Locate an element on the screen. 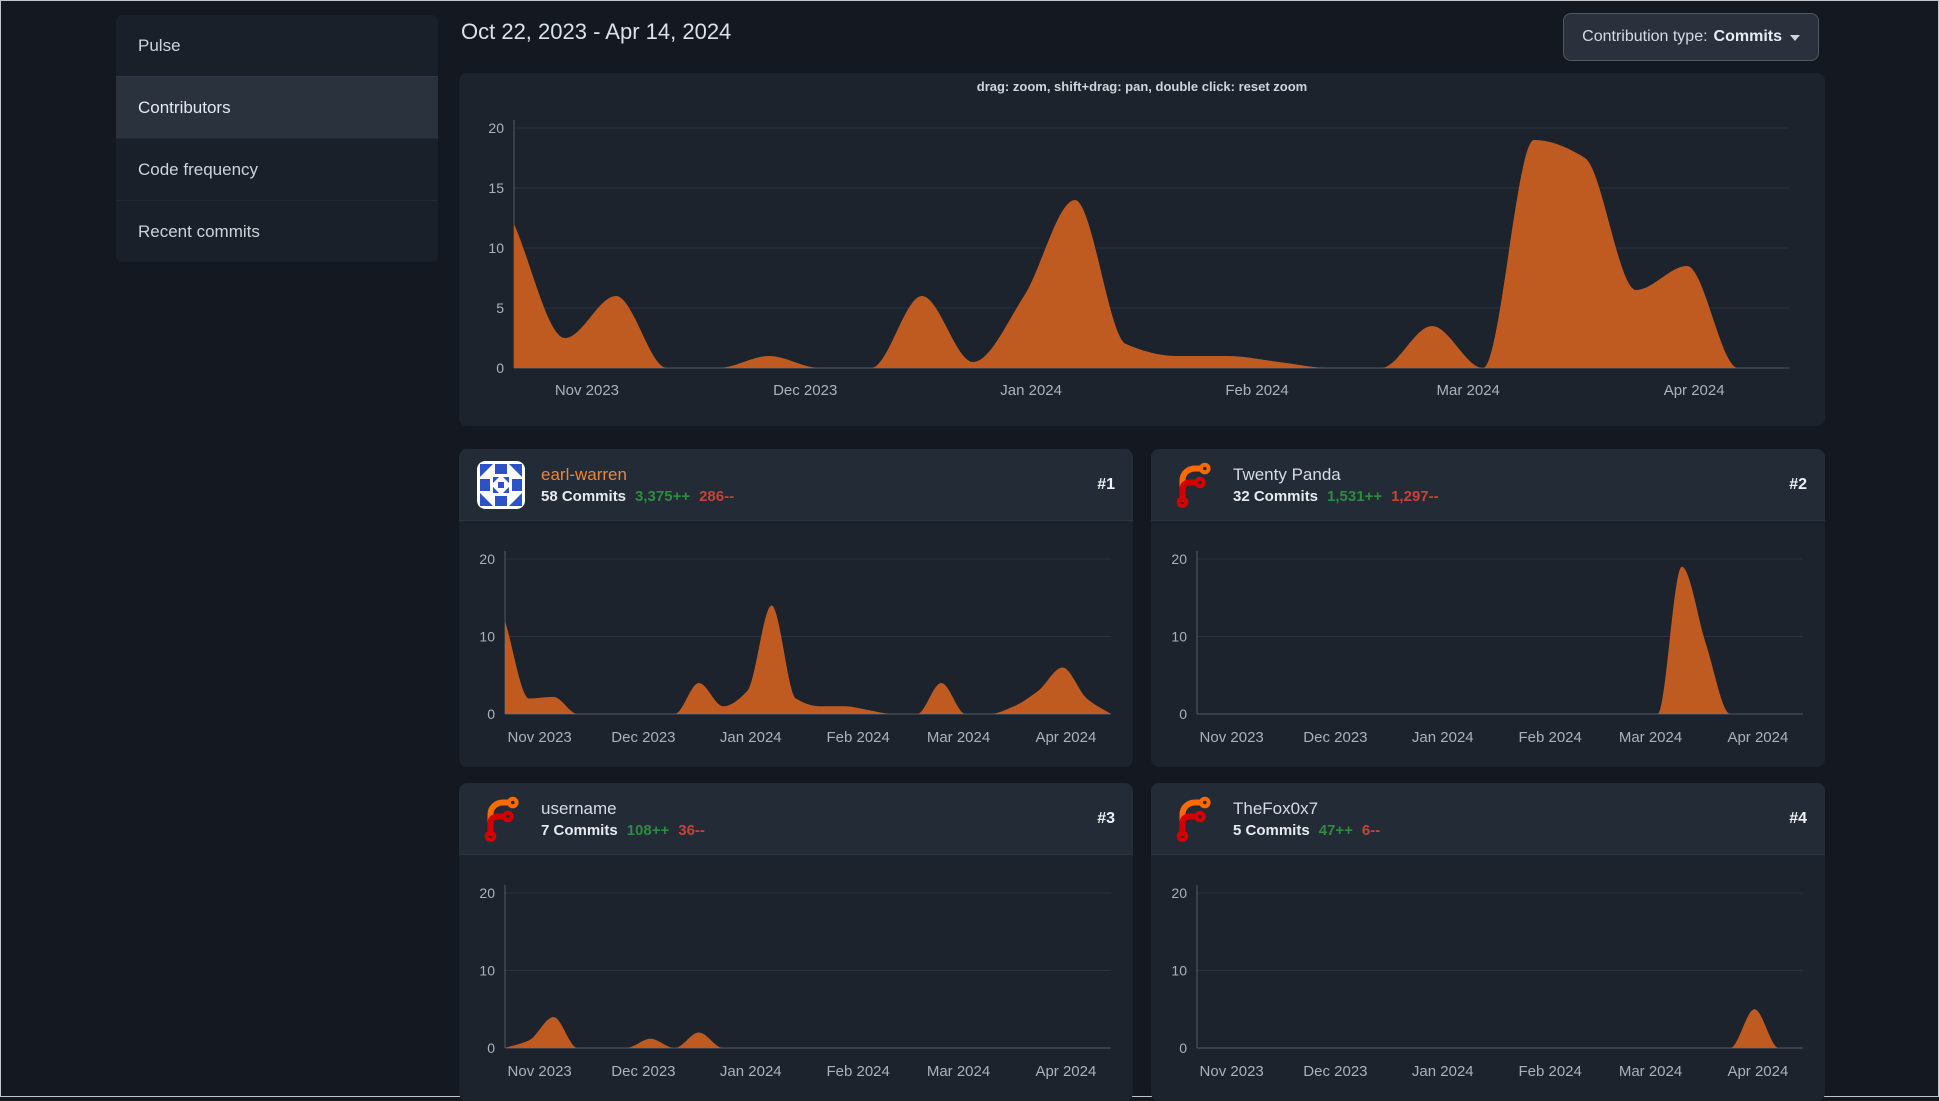 Image resolution: width=1939 pixels, height=1101 pixels. contributor-name: username is located at coordinates (579, 808).